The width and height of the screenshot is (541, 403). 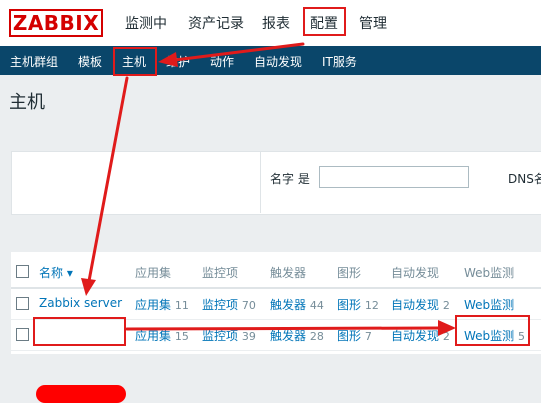 I want to click on annotation-box-configuration, so click(x=324, y=21).